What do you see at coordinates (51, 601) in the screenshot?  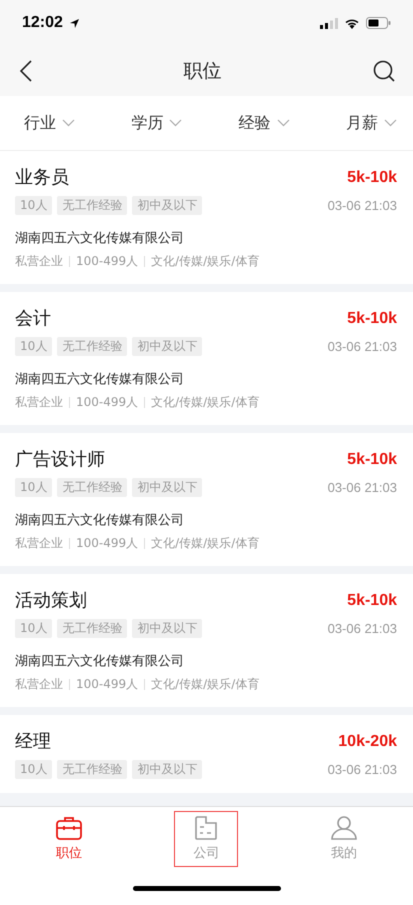 I see `job-title: 活动策划` at bounding box center [51, 601].